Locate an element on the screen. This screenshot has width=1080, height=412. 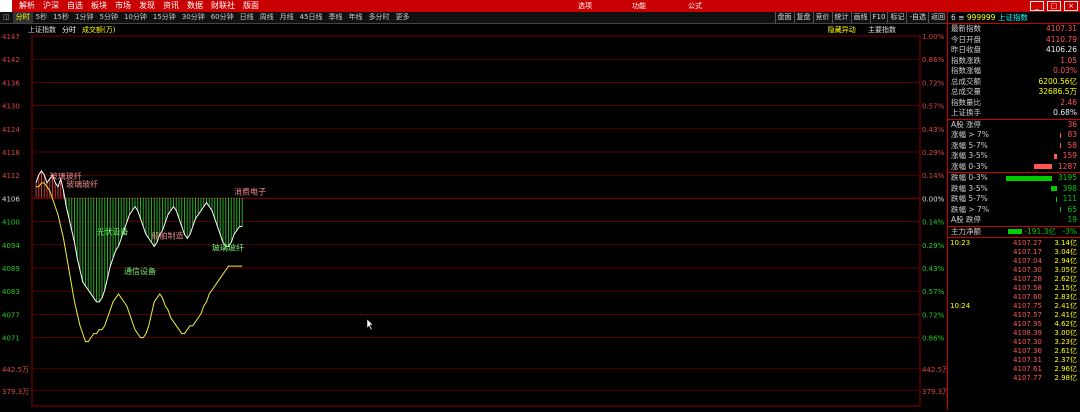
menu-item-4: 市场 is located at coordinates (123, 6).